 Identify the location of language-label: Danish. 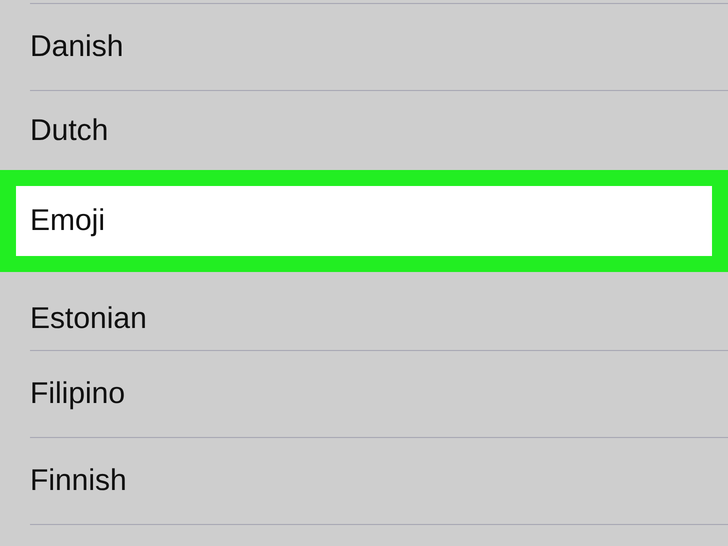
(77, 47).